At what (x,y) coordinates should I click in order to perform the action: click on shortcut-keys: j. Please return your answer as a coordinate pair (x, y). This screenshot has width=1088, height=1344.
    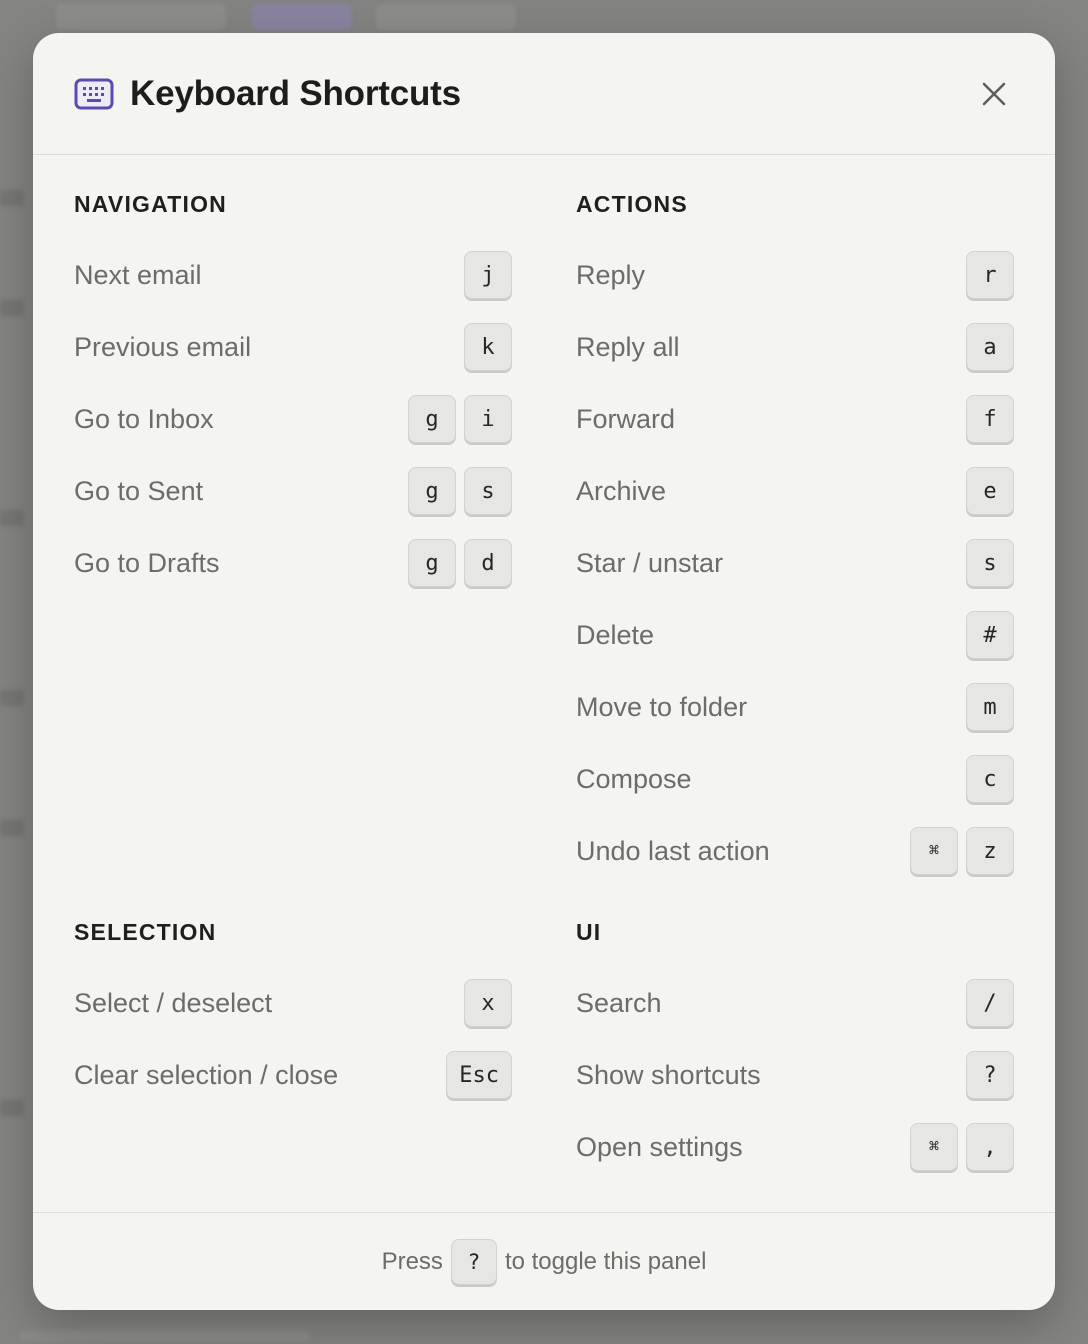
    Looking at the image, I should click on (488, 275).